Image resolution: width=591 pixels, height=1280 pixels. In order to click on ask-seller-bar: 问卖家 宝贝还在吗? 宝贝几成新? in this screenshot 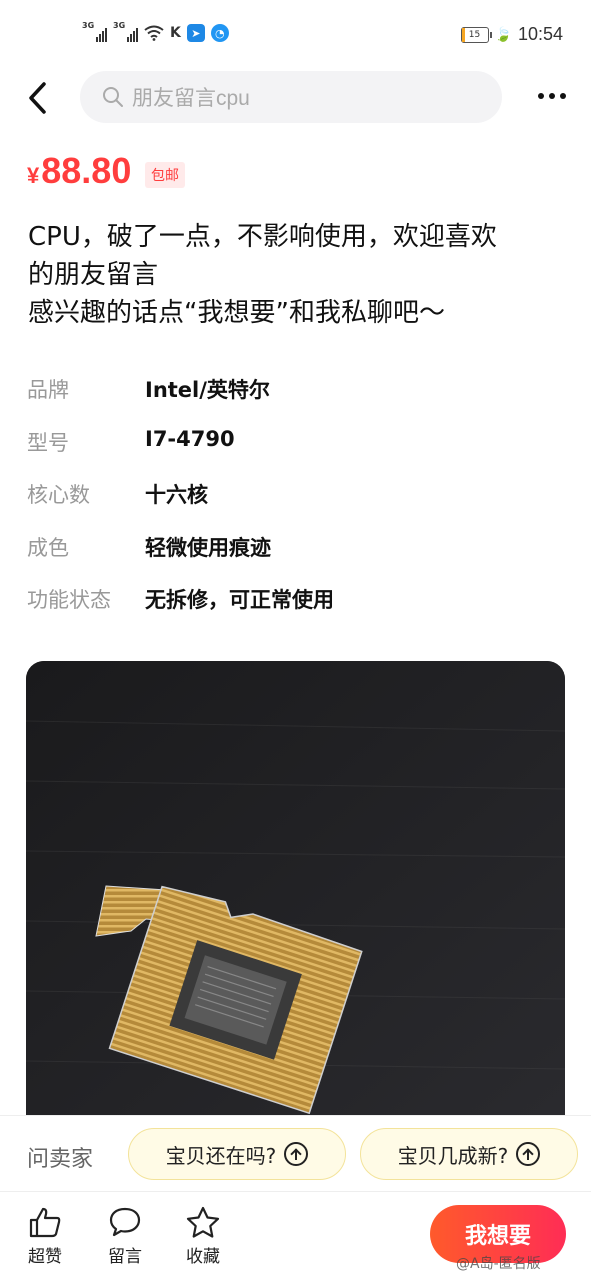, I will do `click(295, 1153)`.